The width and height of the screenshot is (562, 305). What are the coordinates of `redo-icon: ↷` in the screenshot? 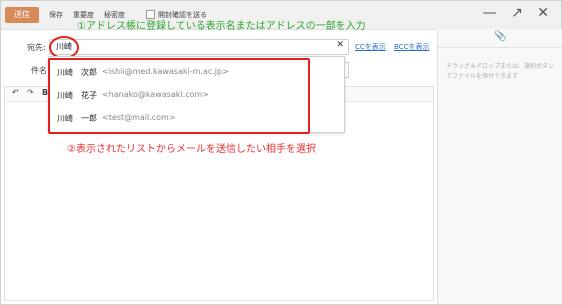 It's located at (30, 92).